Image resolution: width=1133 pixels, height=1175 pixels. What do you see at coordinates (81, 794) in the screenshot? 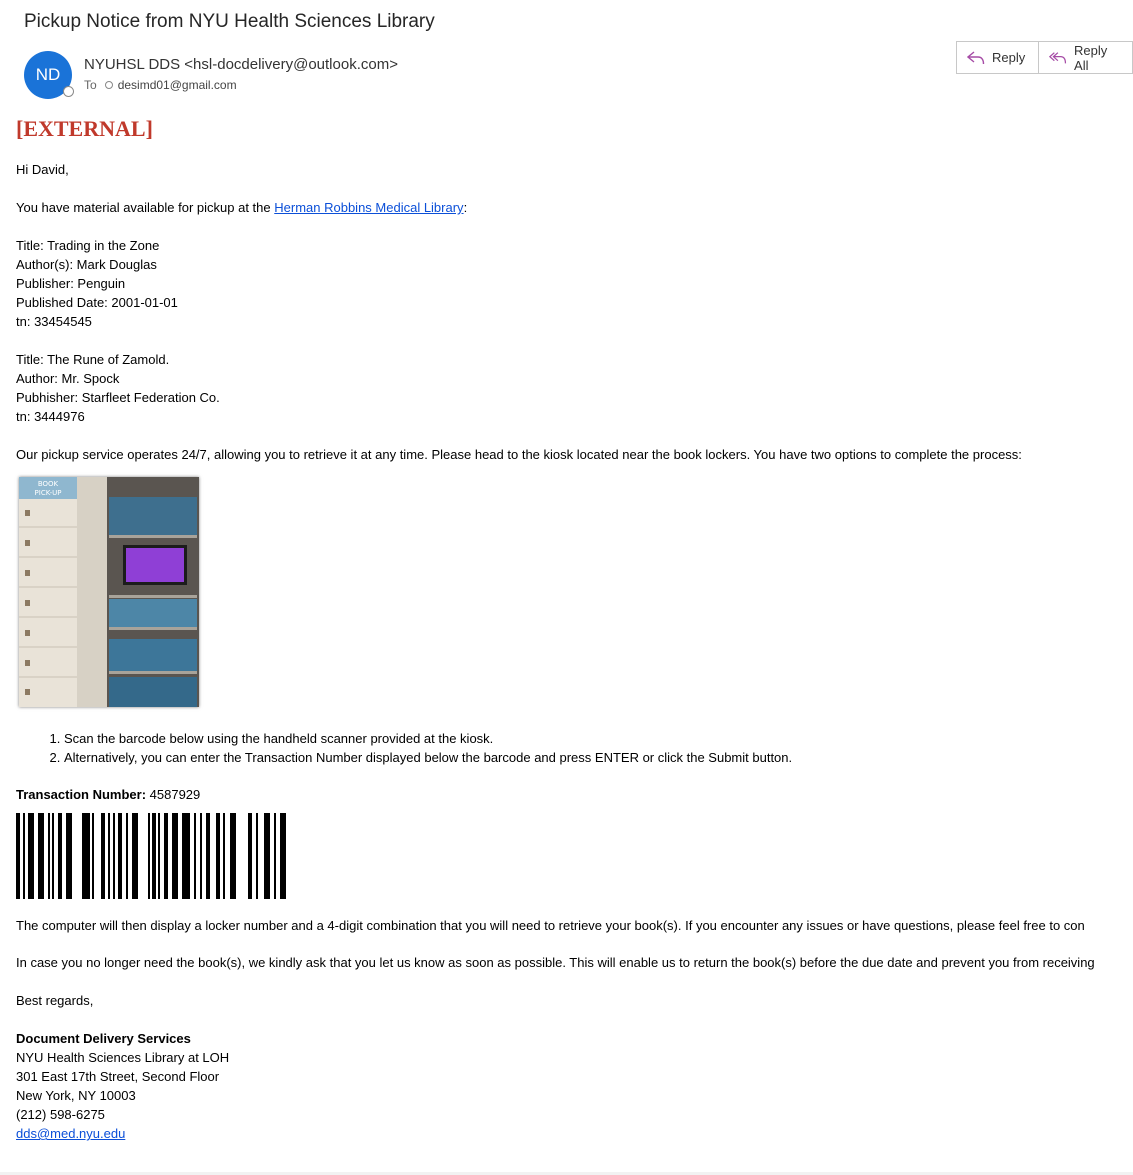
I see `transaction-label: Transaction Number:` at bounding box center [81, 794].